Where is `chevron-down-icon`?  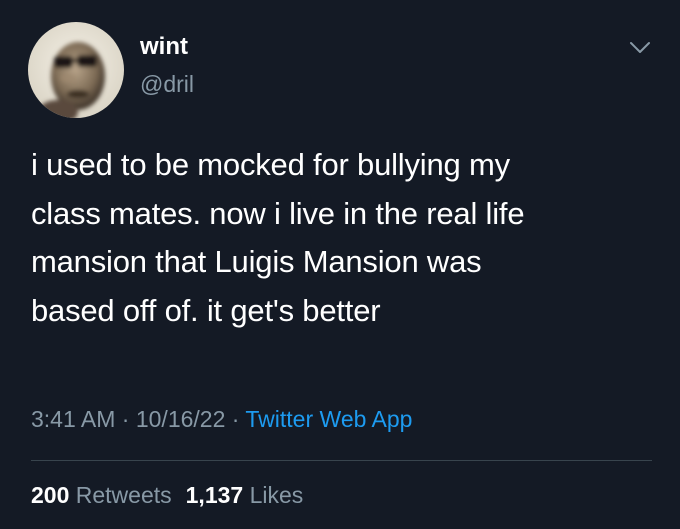
chevron-down-icon is located at coordinates (640, 47).